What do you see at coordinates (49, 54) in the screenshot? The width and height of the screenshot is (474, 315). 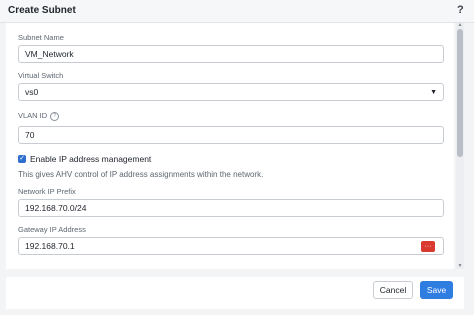 I see `subnet-name-value: VM_Network` at bounding box center [49, 54].